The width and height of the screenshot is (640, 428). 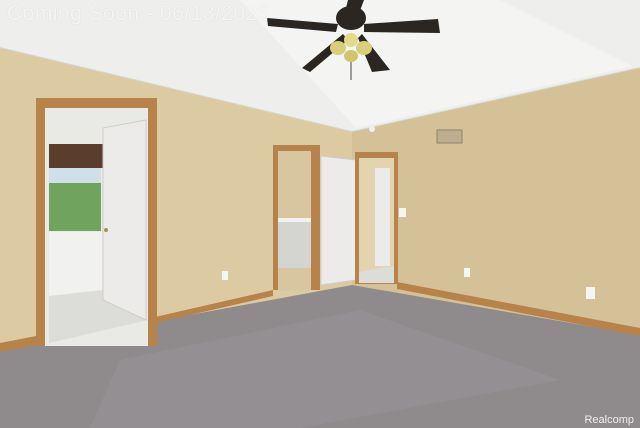 I want to click on fan-light-right, so click(x=364, y=48).